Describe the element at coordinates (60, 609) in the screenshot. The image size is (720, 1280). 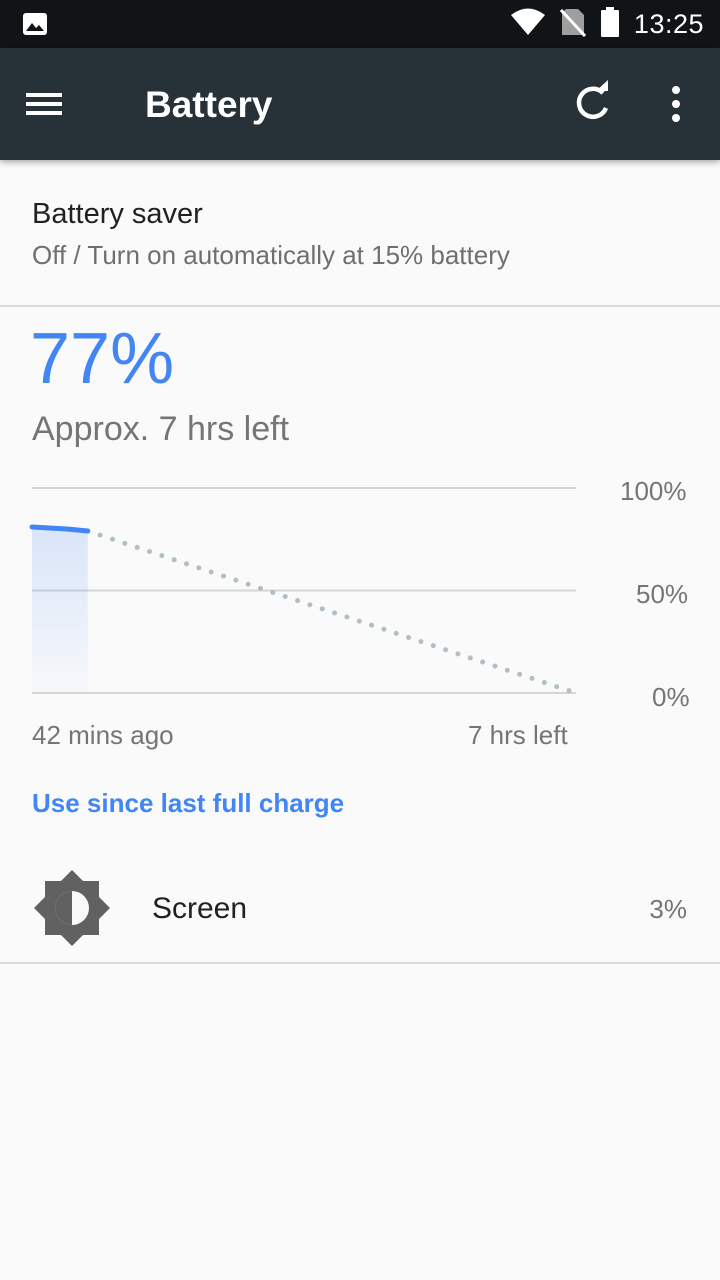
I see `history-area` at that location.